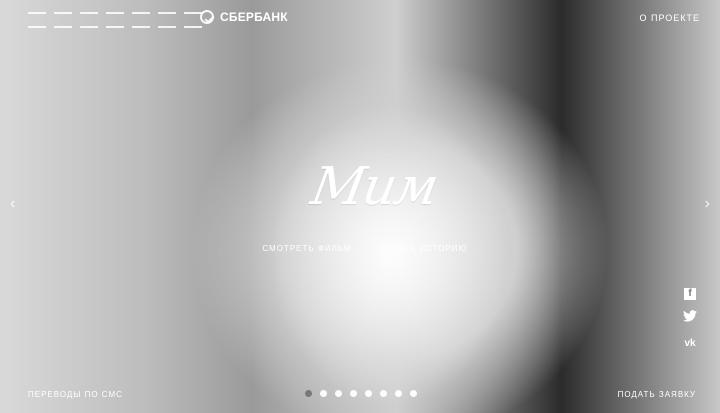  Describe the element at coordinates (365, 248) in the screenshot. I see `hero-actions: СМОТРЕТЬ ФИЛЬМ ЧИТАТЬ ИСТОРИЮ` at that location.